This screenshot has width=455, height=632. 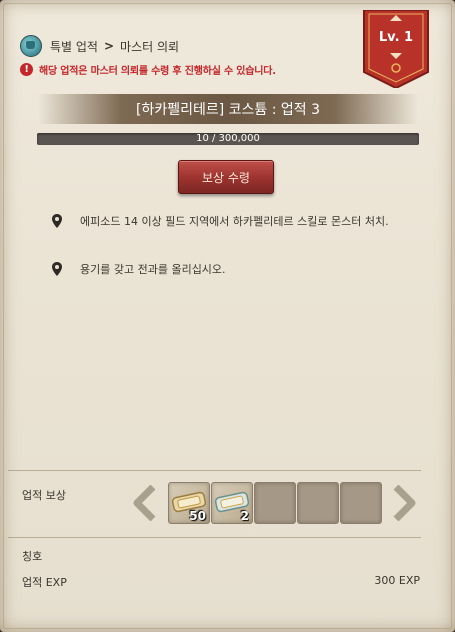 I want to click on rewards-next-arrow-icon, so click(x=404, y=503).